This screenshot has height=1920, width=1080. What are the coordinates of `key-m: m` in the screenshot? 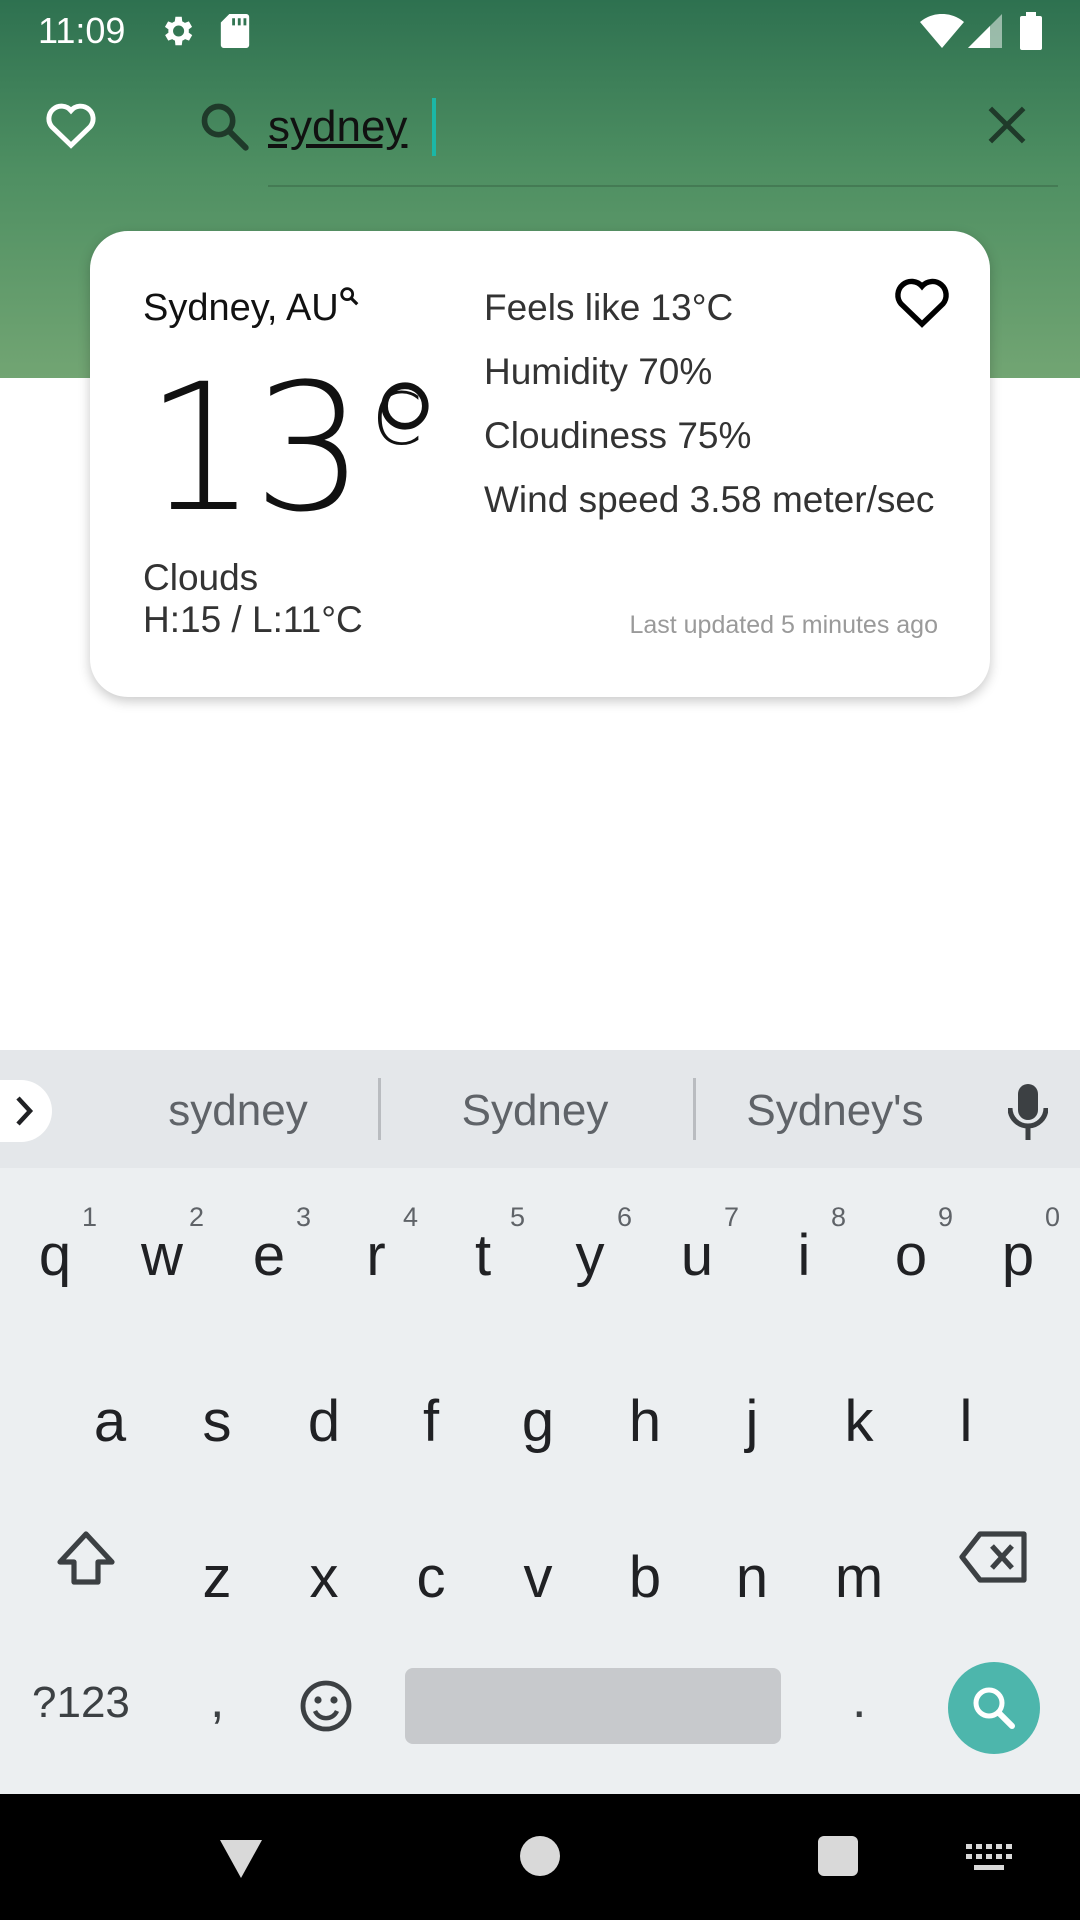 It's located at (859, 1577).